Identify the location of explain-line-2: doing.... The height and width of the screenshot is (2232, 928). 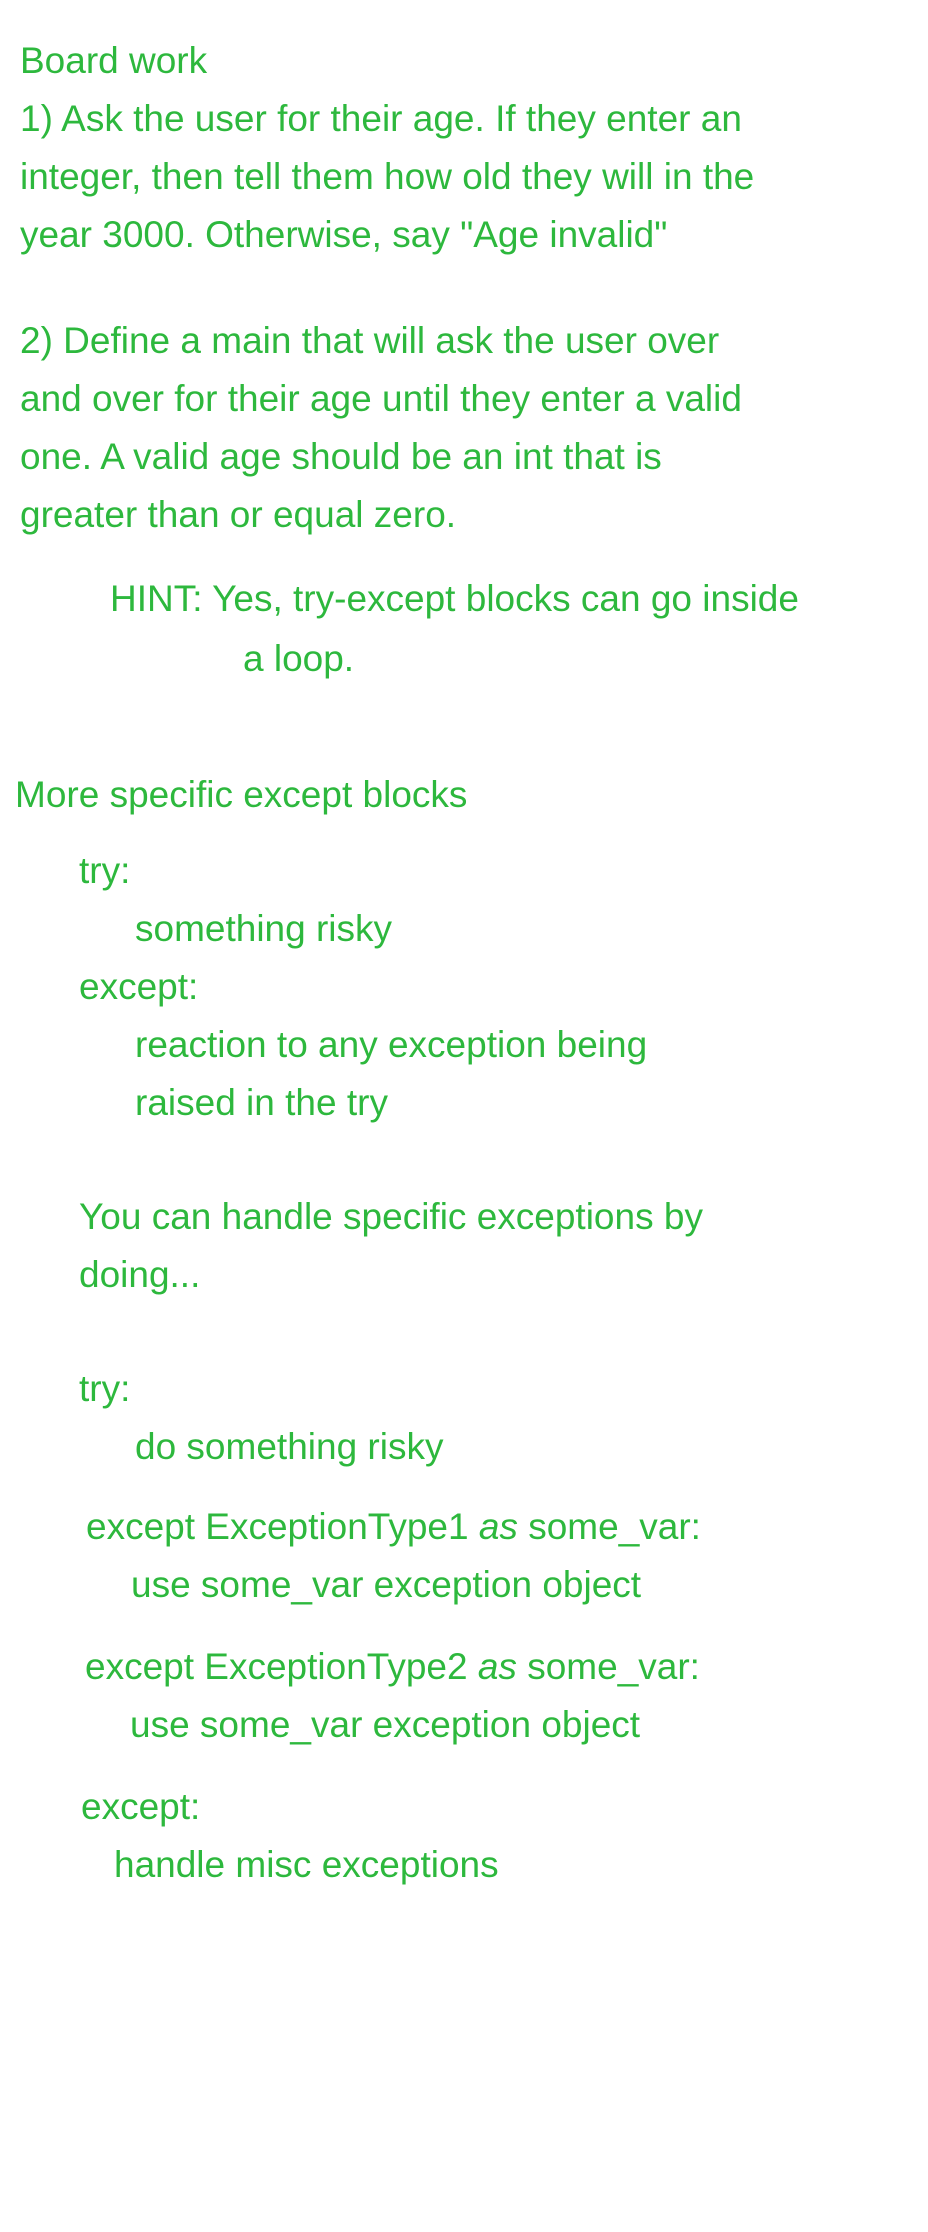
(140, 1274).